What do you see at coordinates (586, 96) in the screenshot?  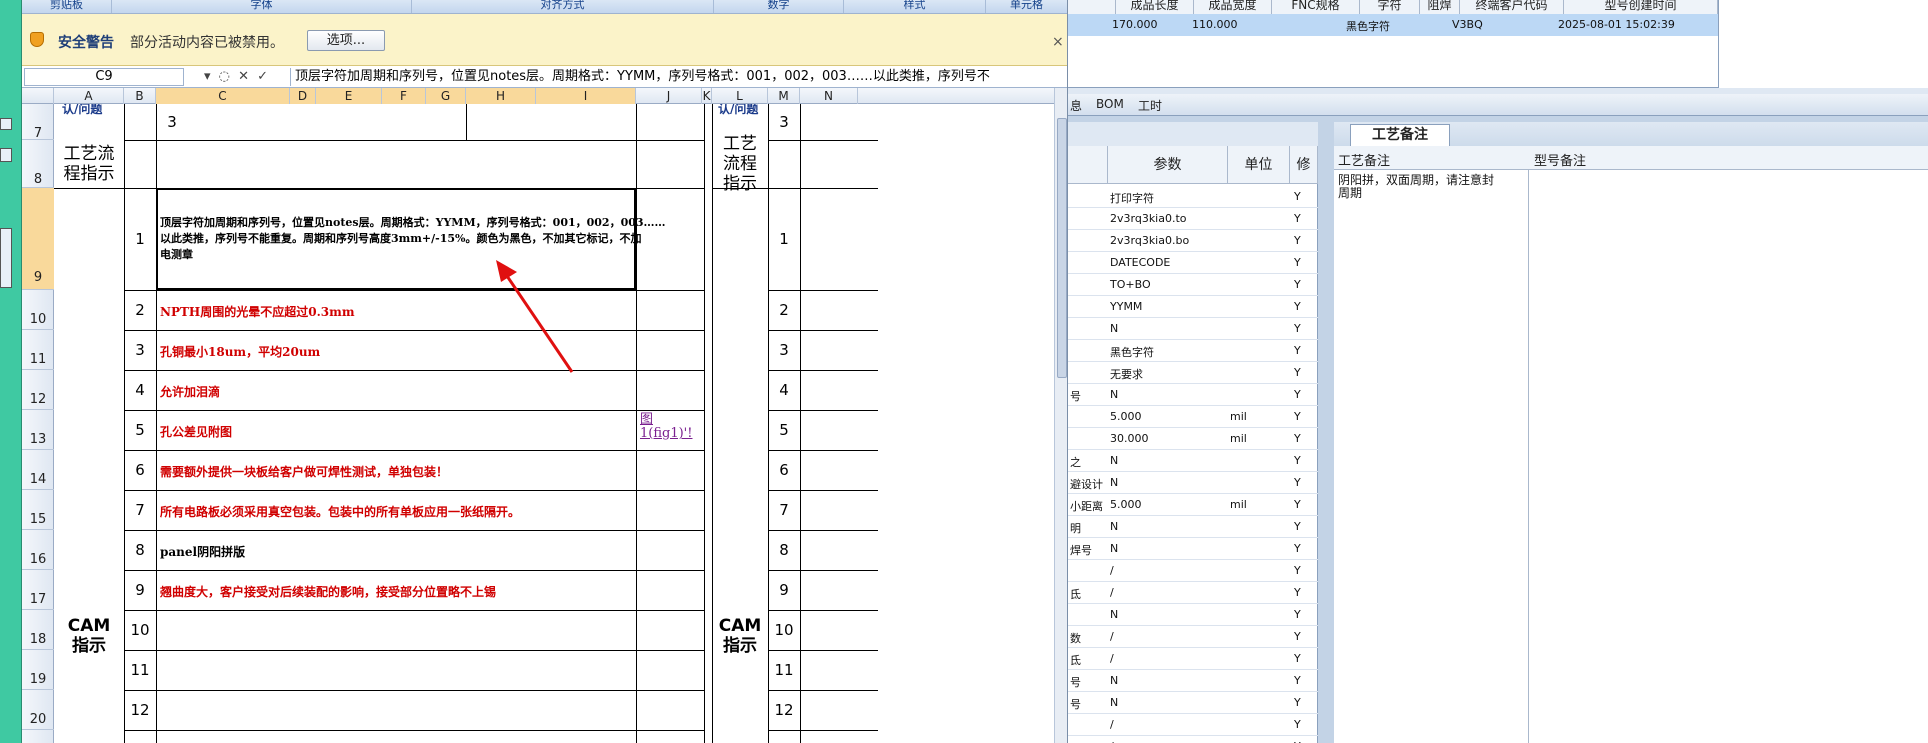 I see `column-header: I` at bounding box center [586, 96].